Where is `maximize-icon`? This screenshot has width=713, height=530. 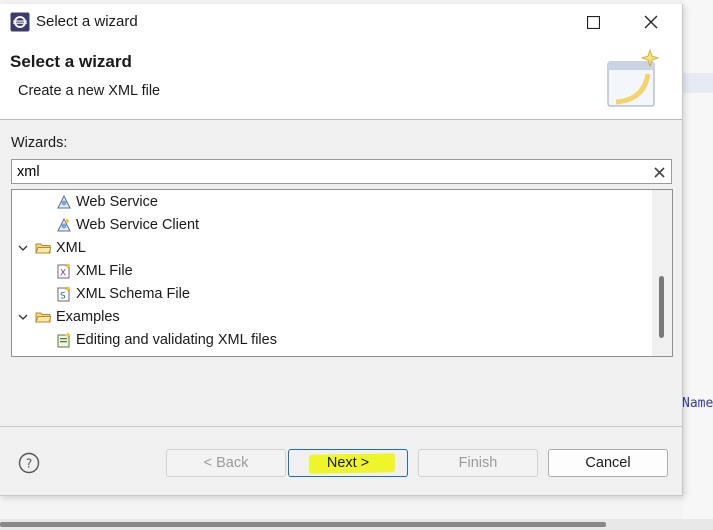 maximize-icon is located at coordinates (593, 22).